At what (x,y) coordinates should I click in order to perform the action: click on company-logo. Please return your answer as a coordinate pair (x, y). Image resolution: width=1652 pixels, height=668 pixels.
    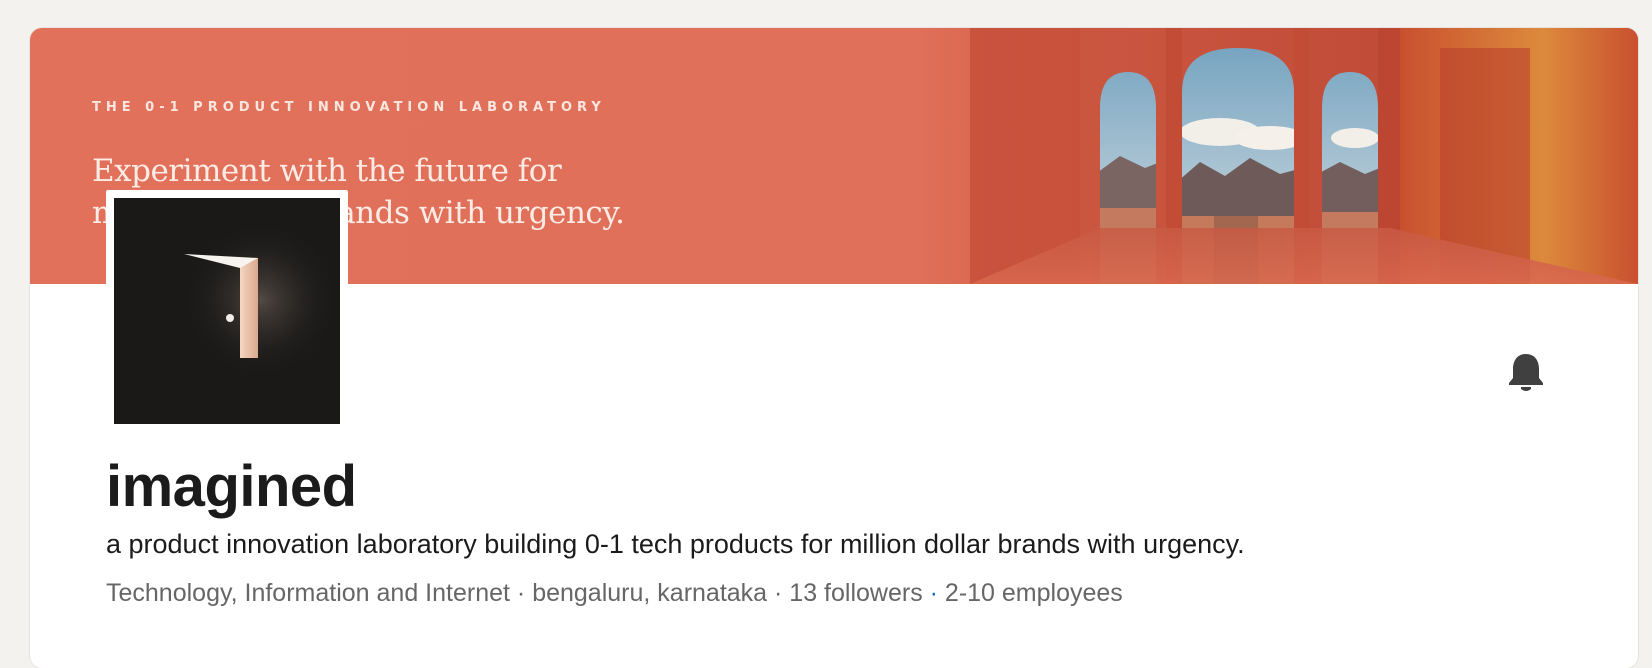
    Looking at the image, I should click on (227, 311).